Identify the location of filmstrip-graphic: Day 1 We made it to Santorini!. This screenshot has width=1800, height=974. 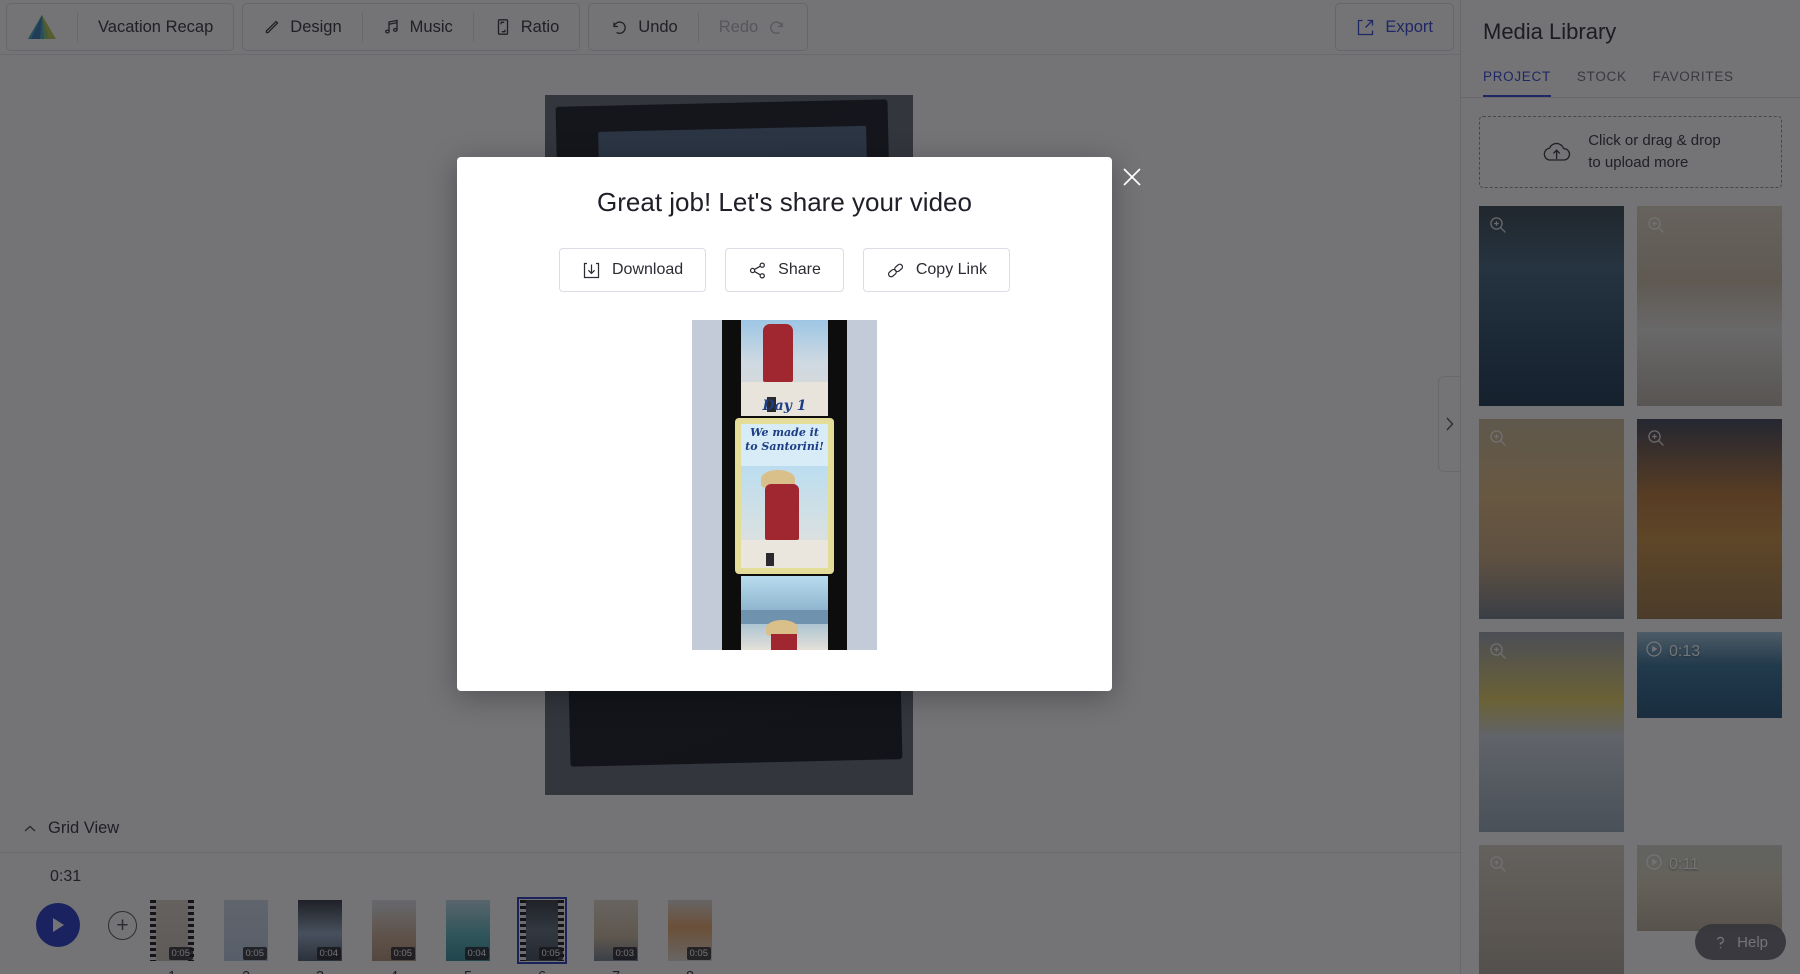
(784, 485).